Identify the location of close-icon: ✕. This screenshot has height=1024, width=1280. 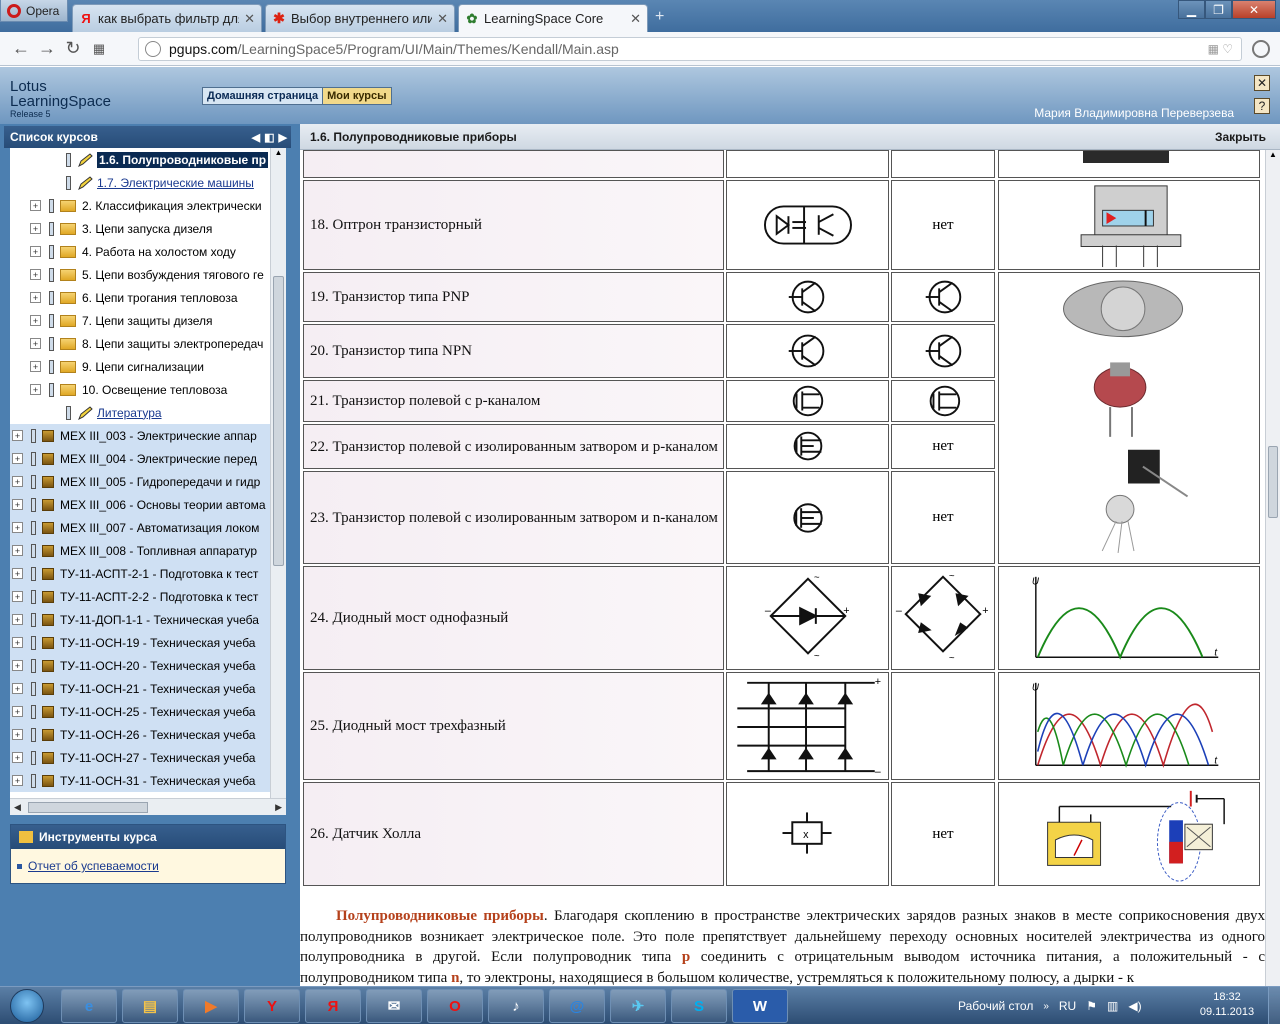
(1262, 83).